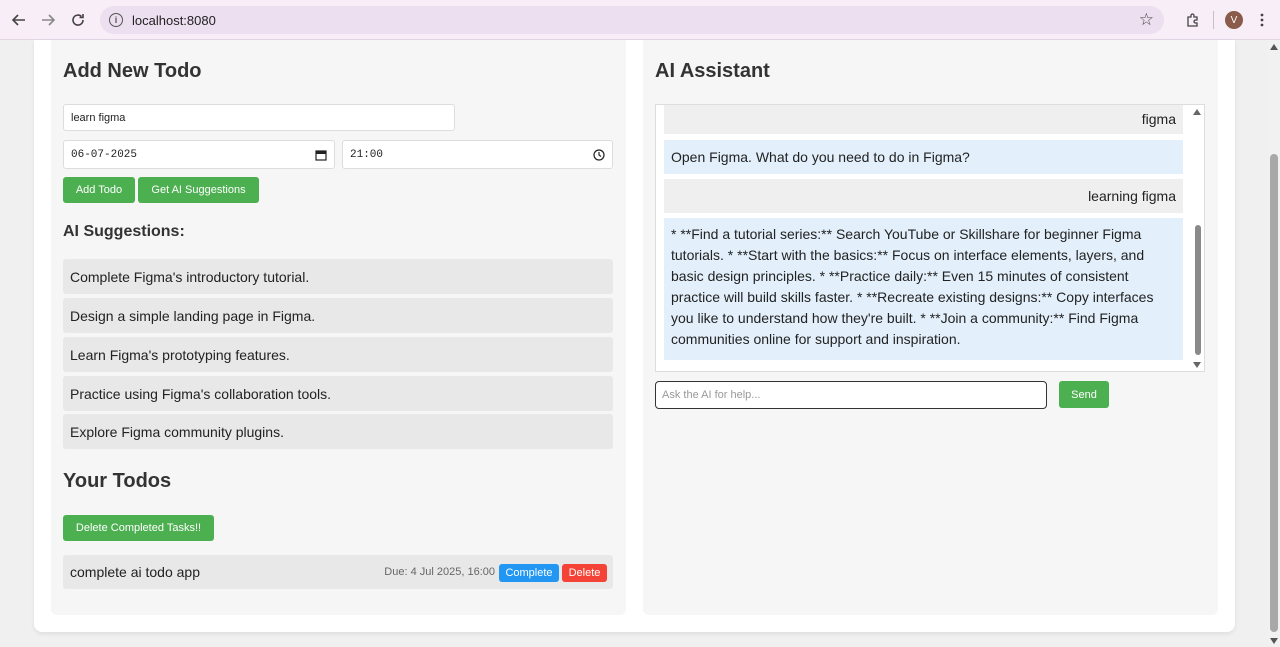 Image resolution: width=1280 pixels, height=647 pixels. Describe the element at coordinates (174, 20) in the screenshot. I see `url-text: localhost:8080` at that location.